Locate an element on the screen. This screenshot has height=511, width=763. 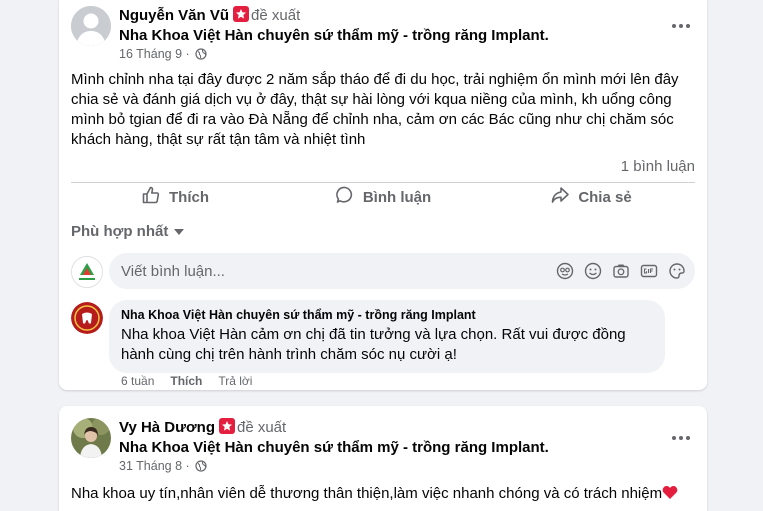
camera-icon is located at coordinates (621, 271).